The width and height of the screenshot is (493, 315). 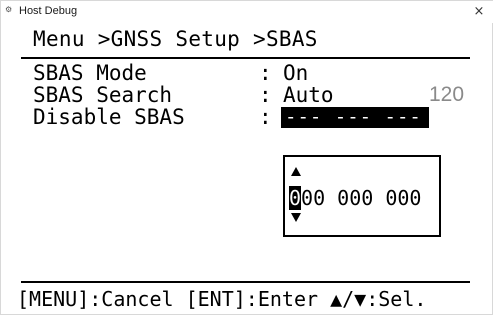 What do you see at coordinates (175, 39) in the screenshot?
I see `breadcrumb: Menu >GNSS Setup >SBAS` at bounding box center [175, 39].